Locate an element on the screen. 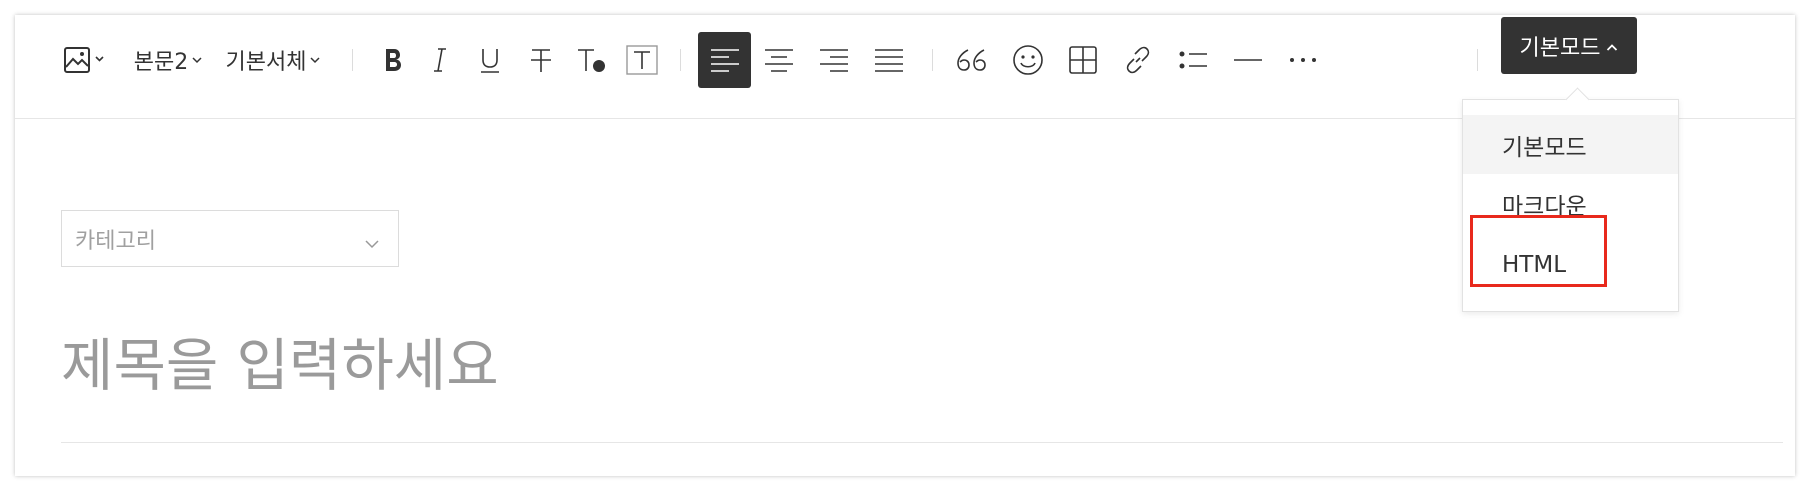 This screenshot has height=492, width=1810. align-right-button is located at coordinates (833, 60).